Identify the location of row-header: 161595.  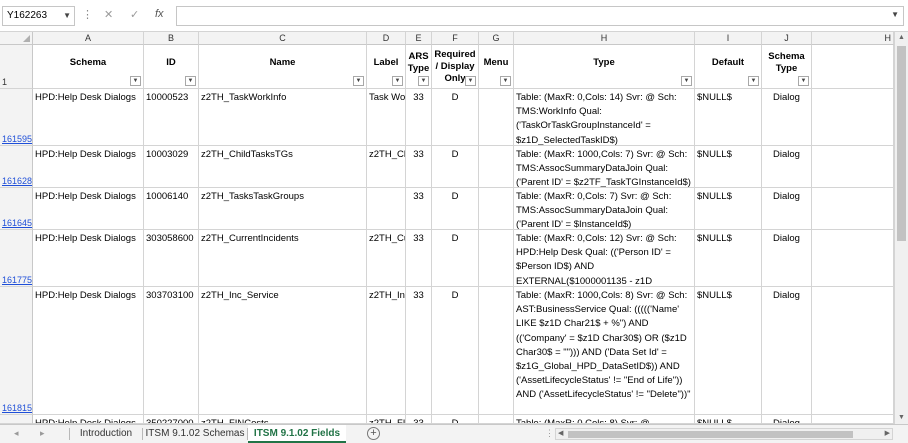
(16, 117).